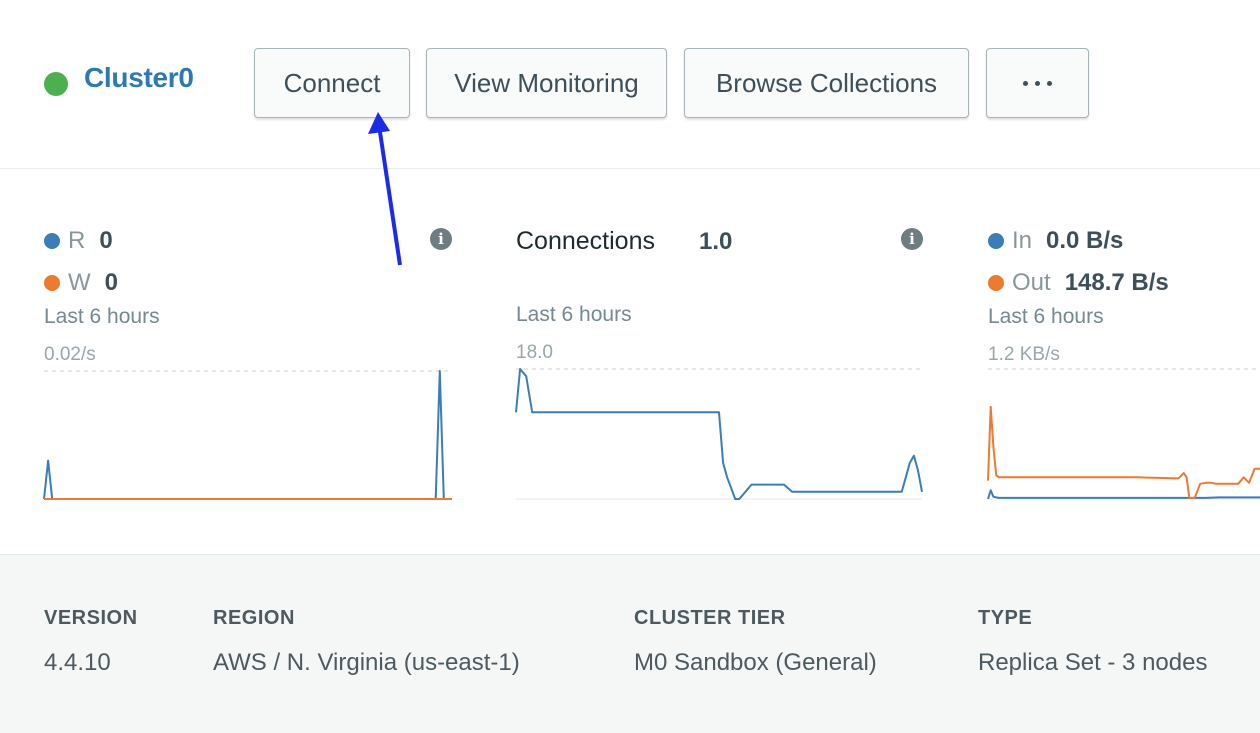 This screenshot has height=733, width=1260. I want to click on type-label: TYPE, so click(1005, 618).